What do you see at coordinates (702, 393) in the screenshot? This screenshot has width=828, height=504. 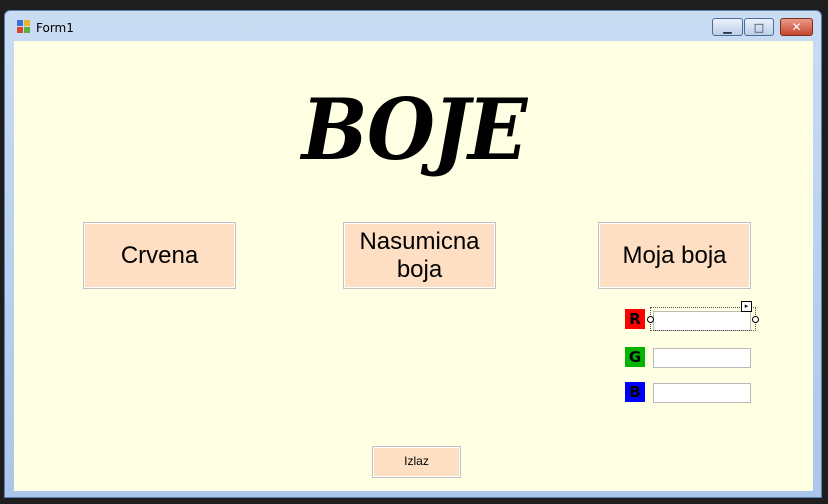 I see `b-input` at bounding box center [702, 393].